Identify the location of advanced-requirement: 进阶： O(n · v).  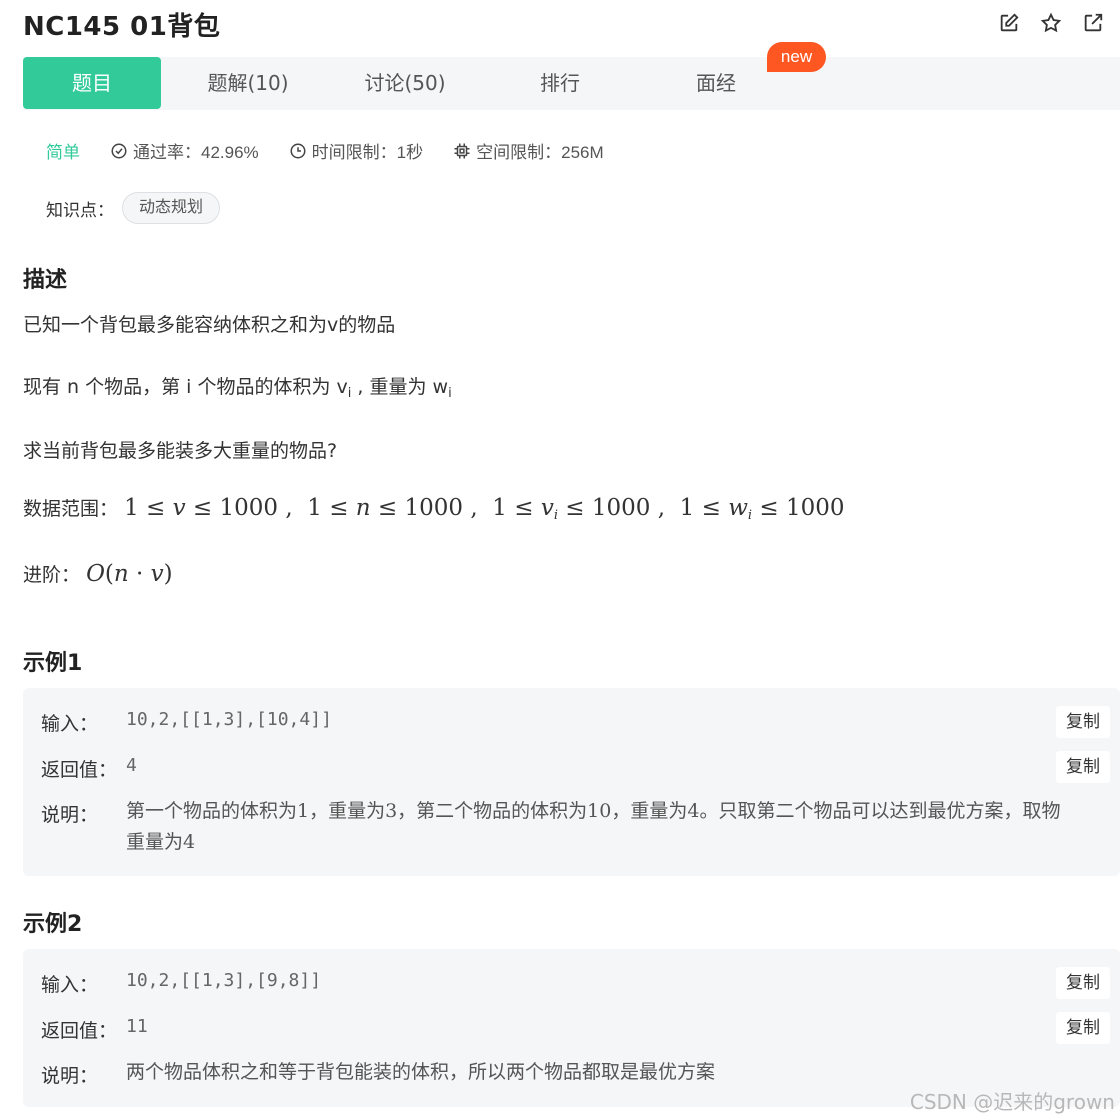
(98, 574).